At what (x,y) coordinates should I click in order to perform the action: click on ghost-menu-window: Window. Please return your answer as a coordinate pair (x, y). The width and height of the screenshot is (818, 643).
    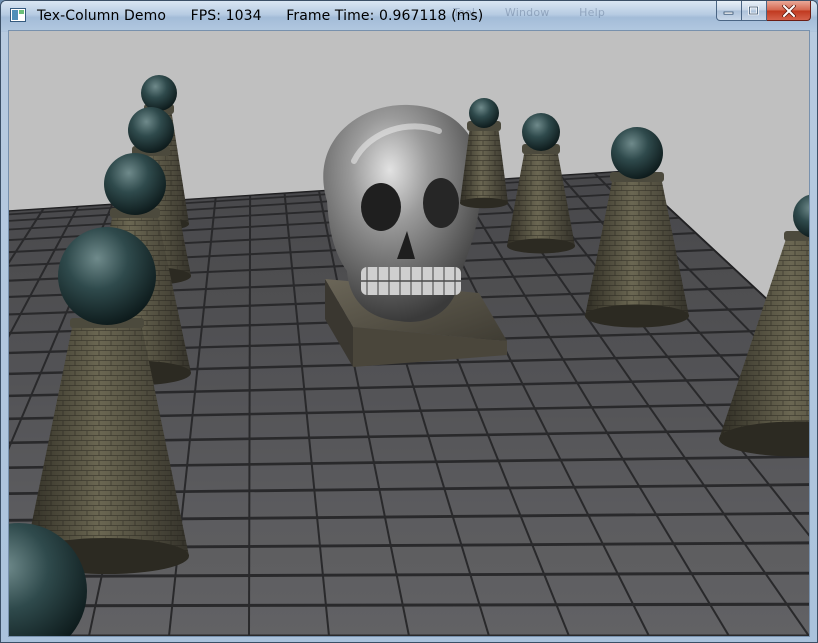
    Looking at the image, I should click on (527, 12).